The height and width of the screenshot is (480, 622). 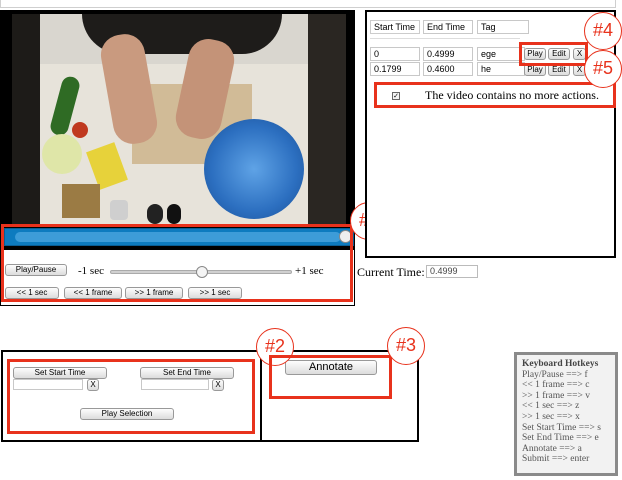 I want to click on video-frame-crate, so click(x=81, y=201).